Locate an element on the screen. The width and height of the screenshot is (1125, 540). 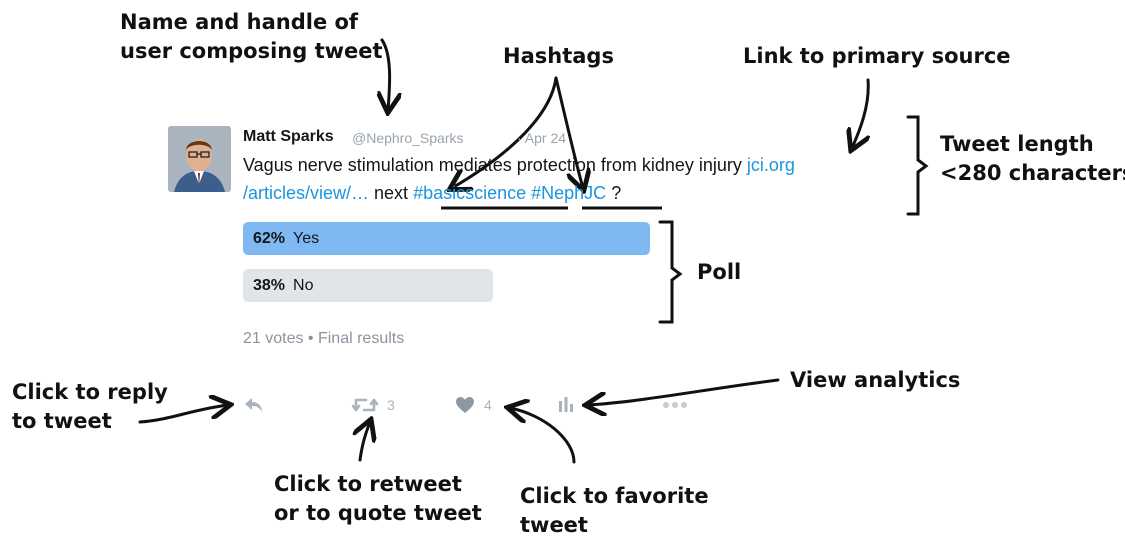
poll-option-yes: 62% Yes is located at coordinates (446, 238).